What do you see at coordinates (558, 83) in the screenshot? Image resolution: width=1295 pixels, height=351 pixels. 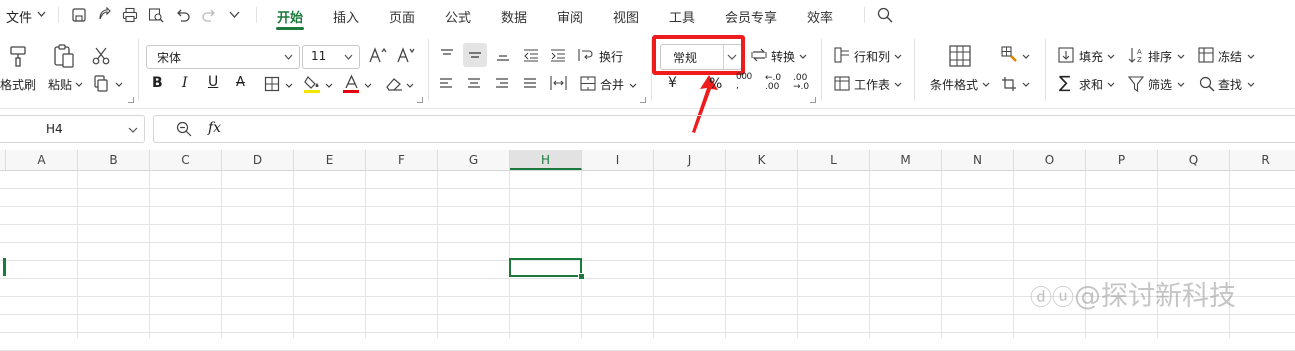 I see `distributed-align-icon` at bounding box center [558, 83].